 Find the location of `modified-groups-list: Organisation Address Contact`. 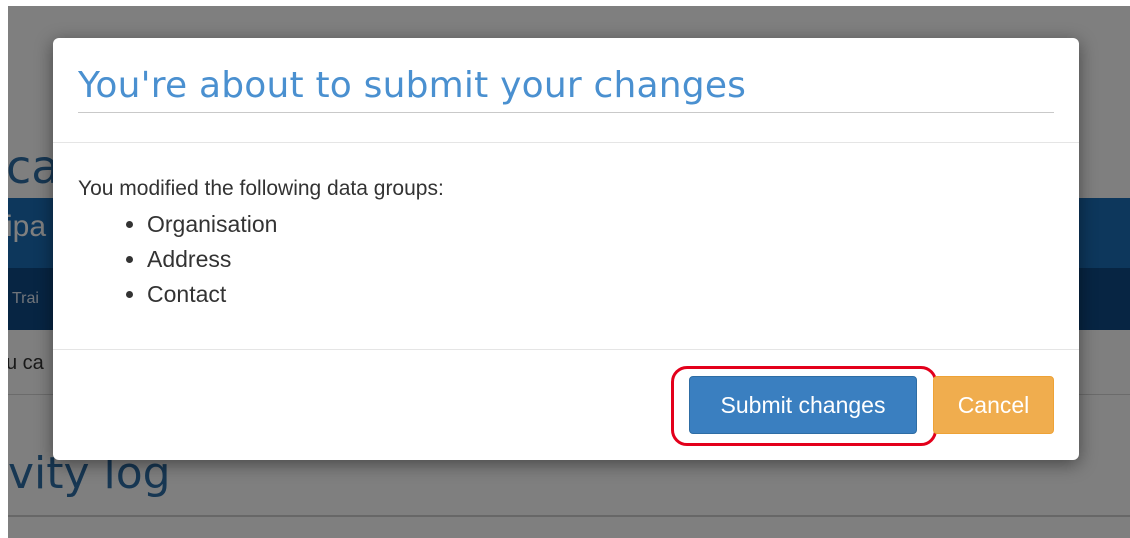

modified-groups-list: Organisation Address Contact is located at coordinates (200, 259).